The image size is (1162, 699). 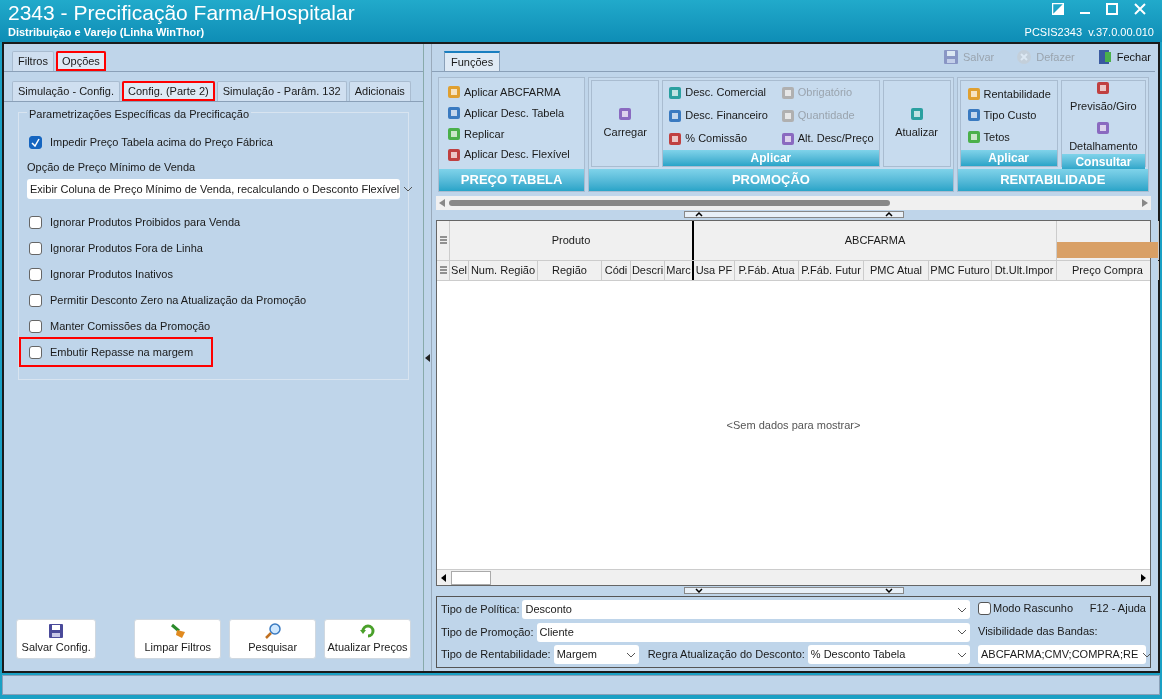 What do you see at coordinates (111, 274) in the screenshot?
I see `checkbox-label: Ignorar Produtos Inativos` at bounding box center [111, 274].